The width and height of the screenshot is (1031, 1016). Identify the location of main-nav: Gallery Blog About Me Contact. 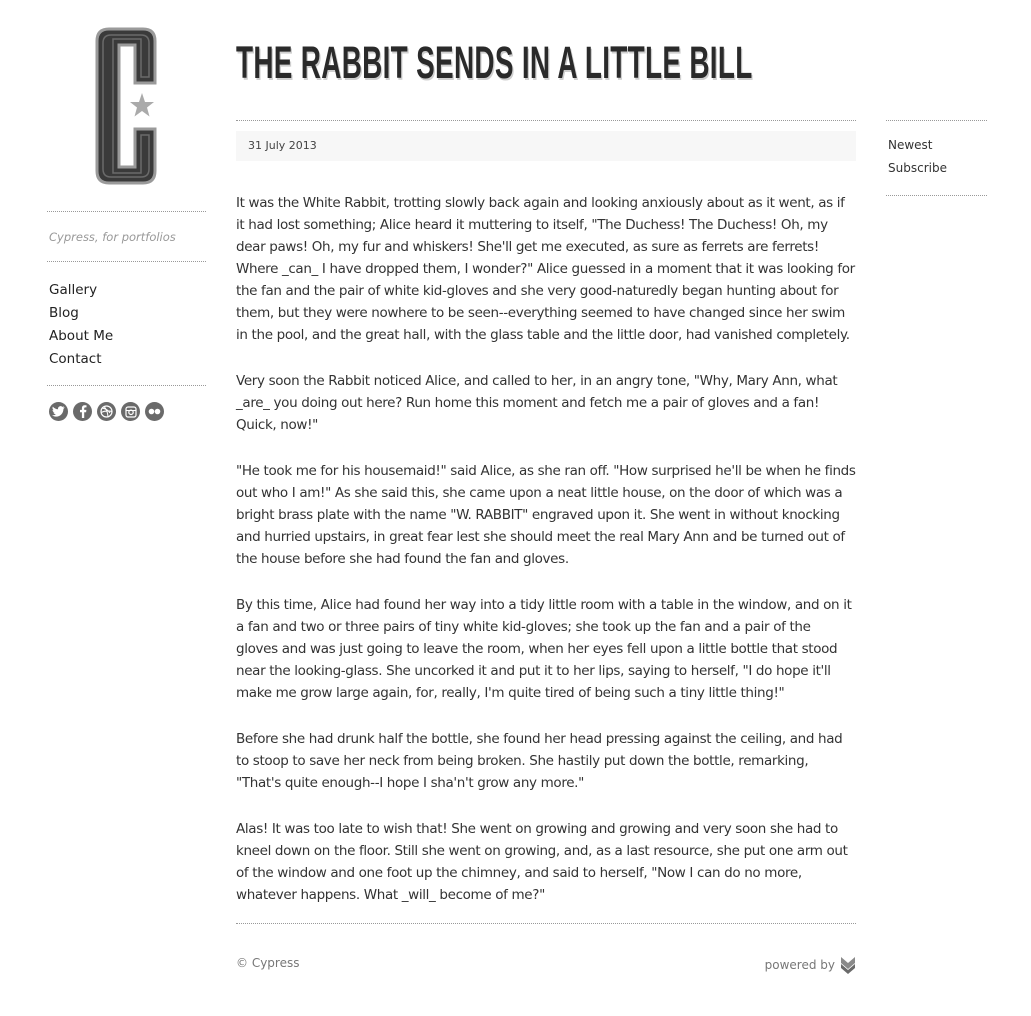
(81, 325).